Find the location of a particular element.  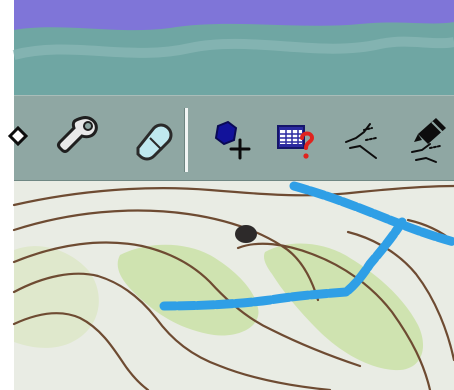

wrench-icon is located at coordinates (77, 134).